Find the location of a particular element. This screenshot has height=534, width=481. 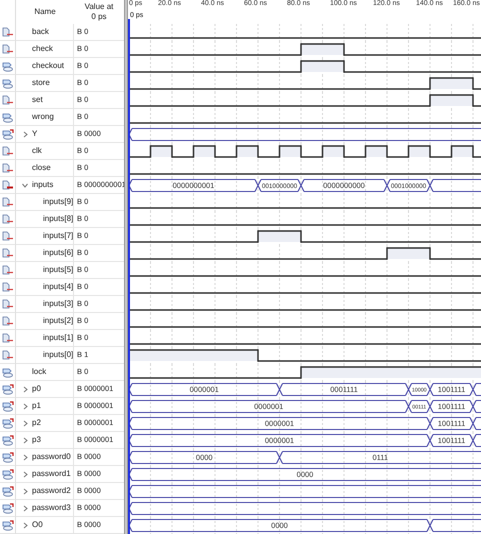

collapse-chevron-icon is located at coordinates (25, 185).